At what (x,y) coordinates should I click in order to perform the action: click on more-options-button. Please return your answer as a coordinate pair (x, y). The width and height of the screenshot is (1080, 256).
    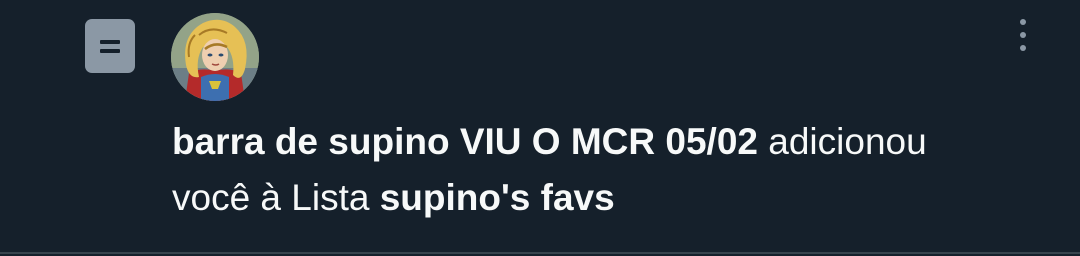
    Looking at the image, I should click on (1024, 36).